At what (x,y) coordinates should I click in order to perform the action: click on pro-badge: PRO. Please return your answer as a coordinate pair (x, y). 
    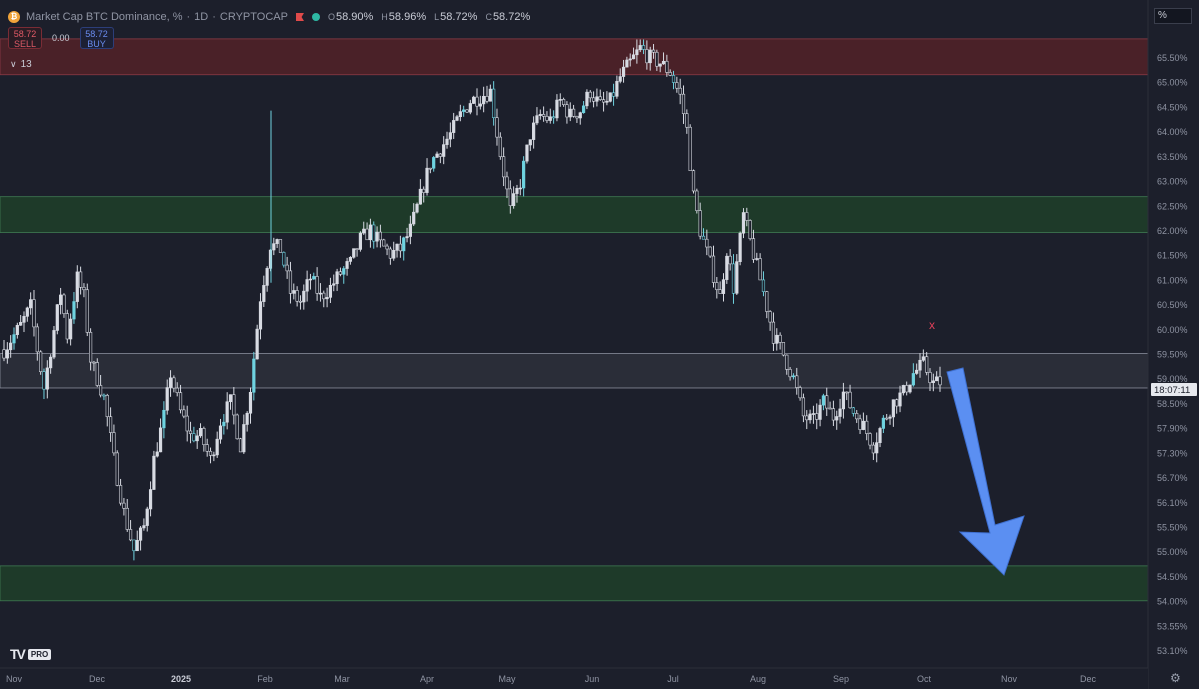
    Looking at the image, I should click on (39, 654).